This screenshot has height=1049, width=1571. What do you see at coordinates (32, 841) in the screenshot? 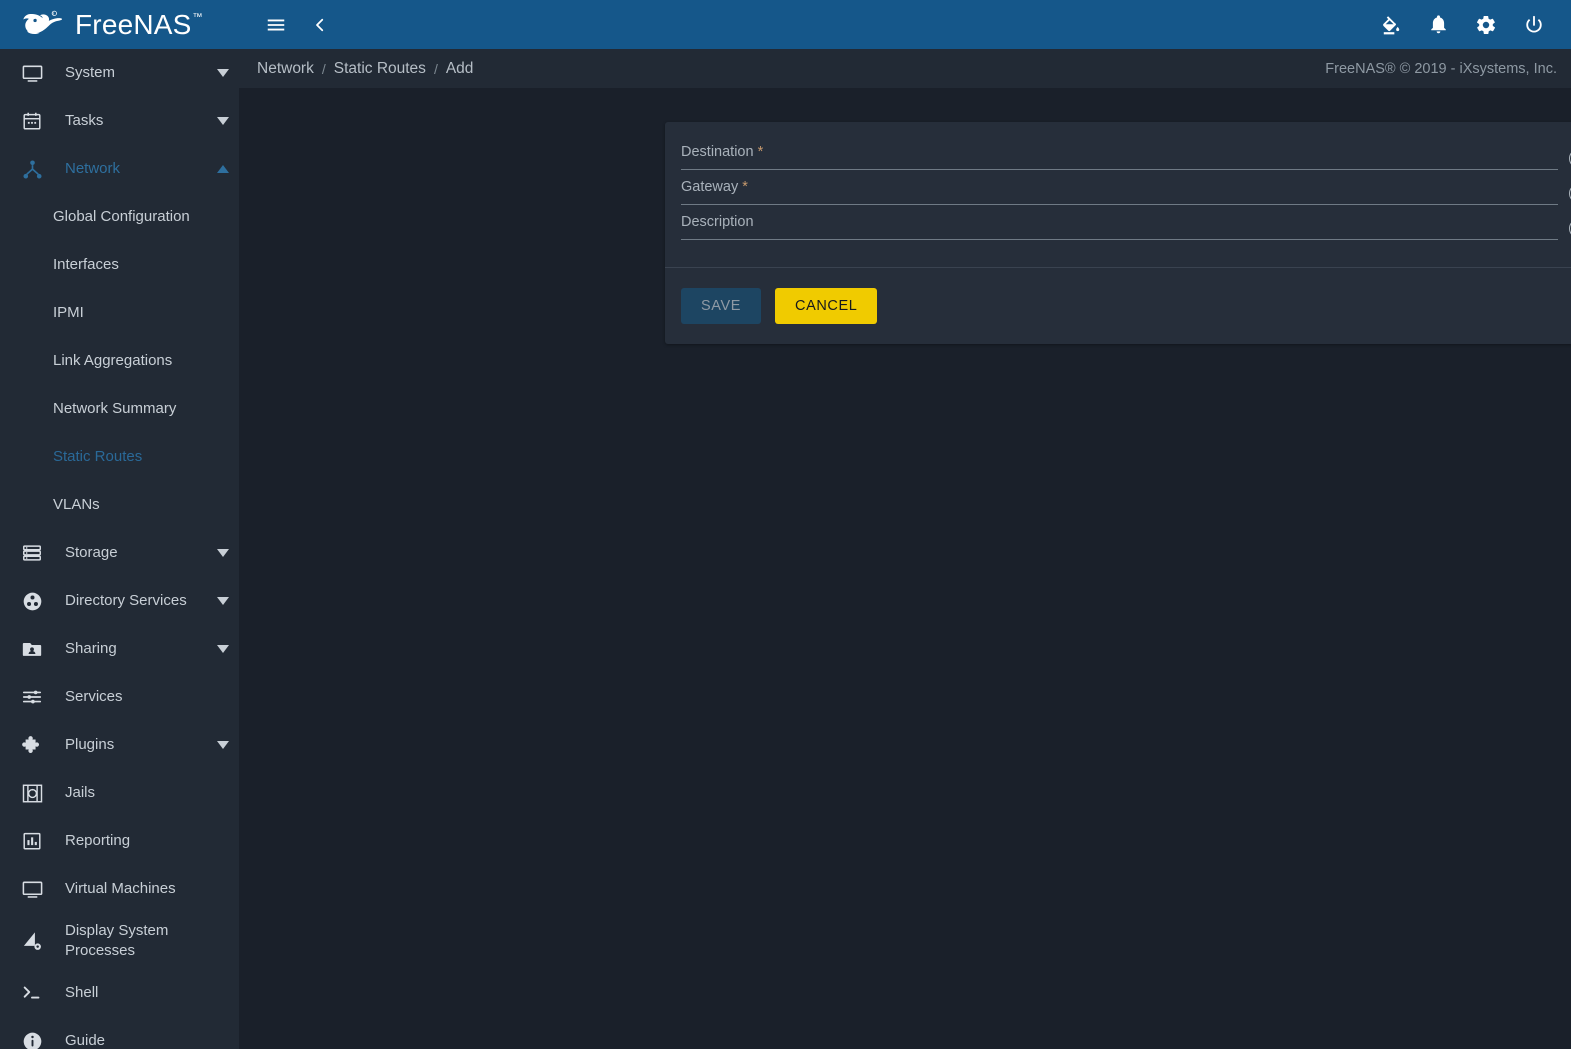
I see `chart-icon` at bounding box center [32, 841].